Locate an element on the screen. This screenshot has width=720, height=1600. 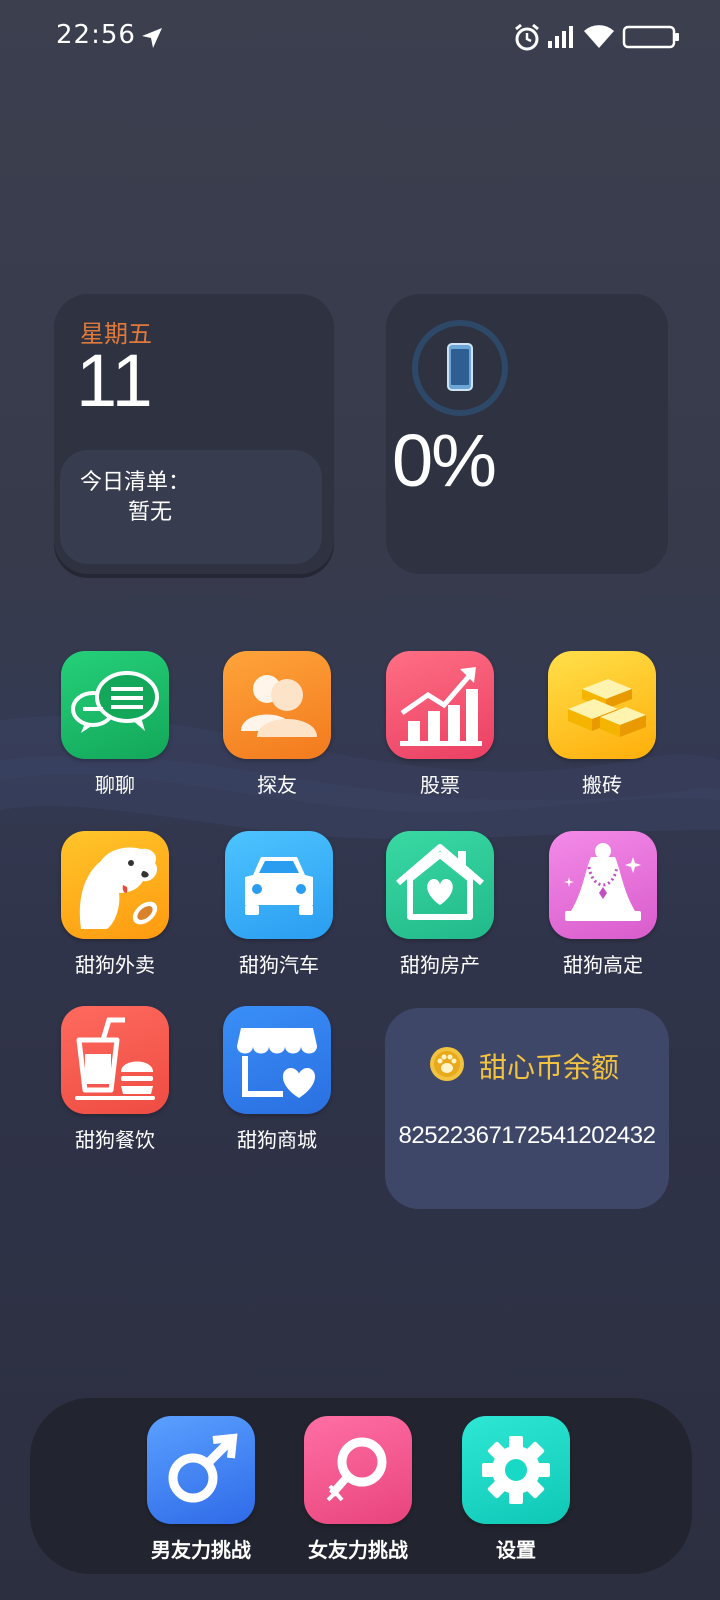
app-label: 甜狗房产 is located at coordinates (440, 965).